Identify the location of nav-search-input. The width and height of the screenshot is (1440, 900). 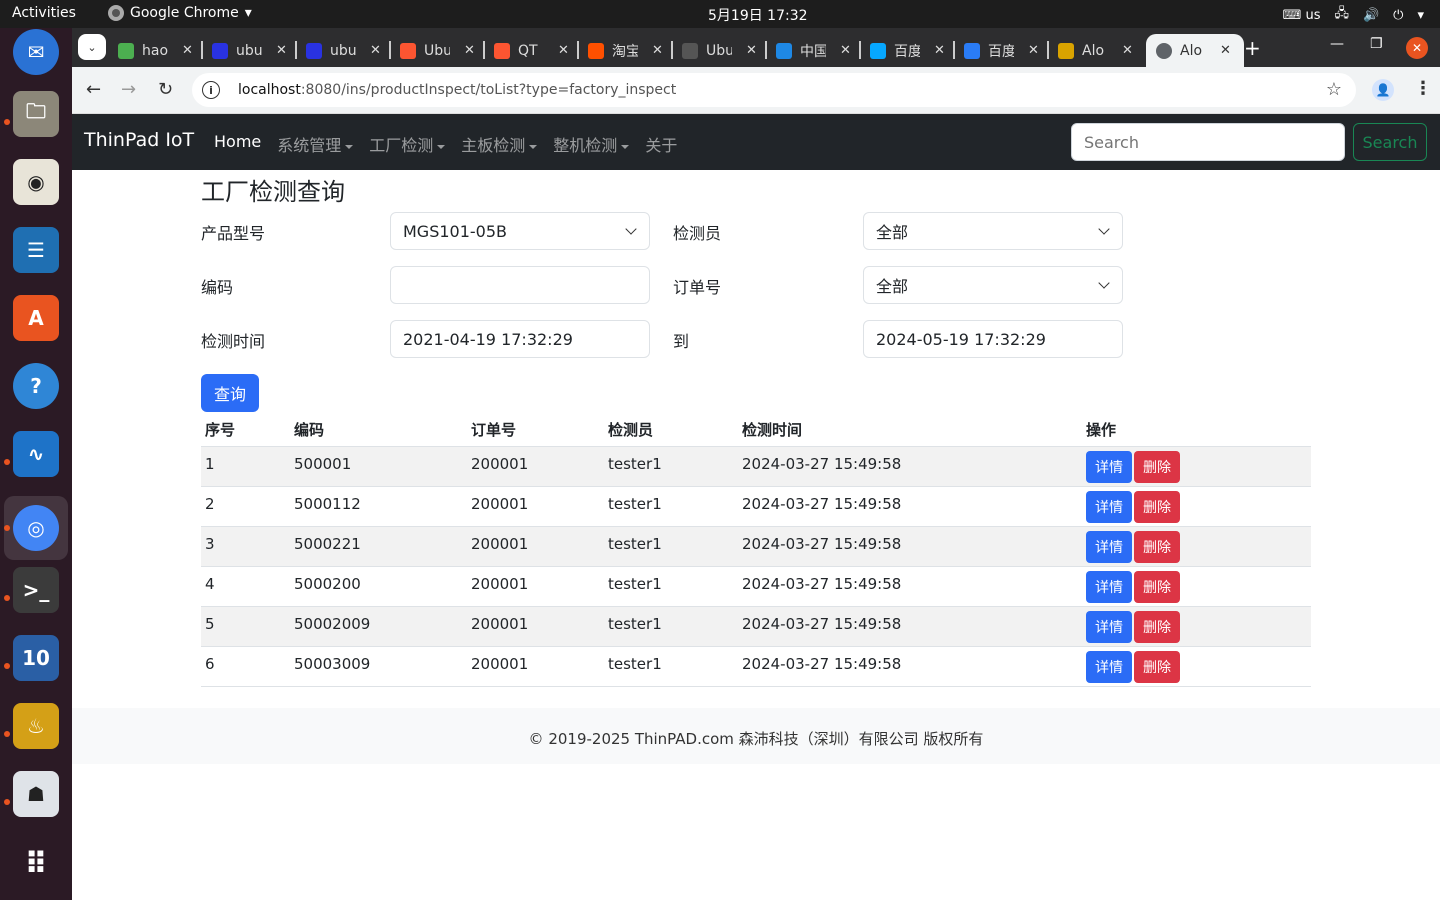
(1208, 142).